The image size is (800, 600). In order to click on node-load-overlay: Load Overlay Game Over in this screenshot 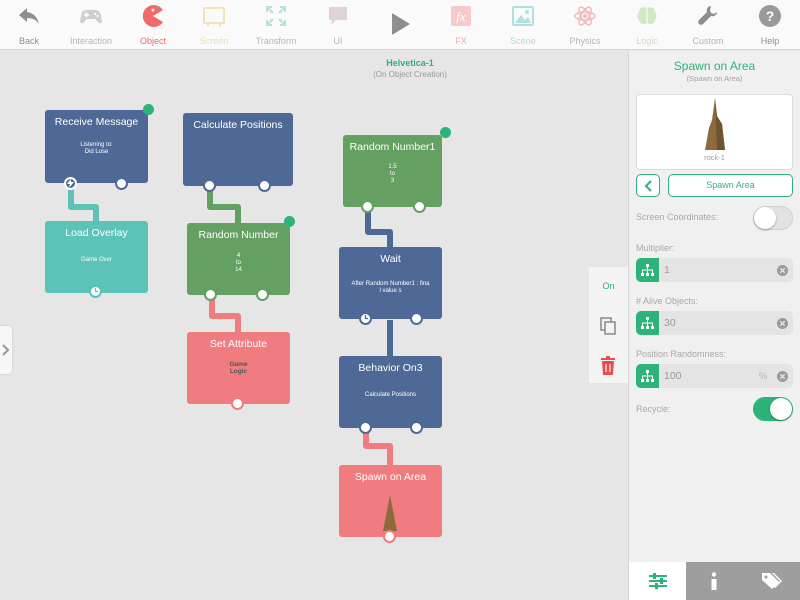, I will do `click(96, 257)`.